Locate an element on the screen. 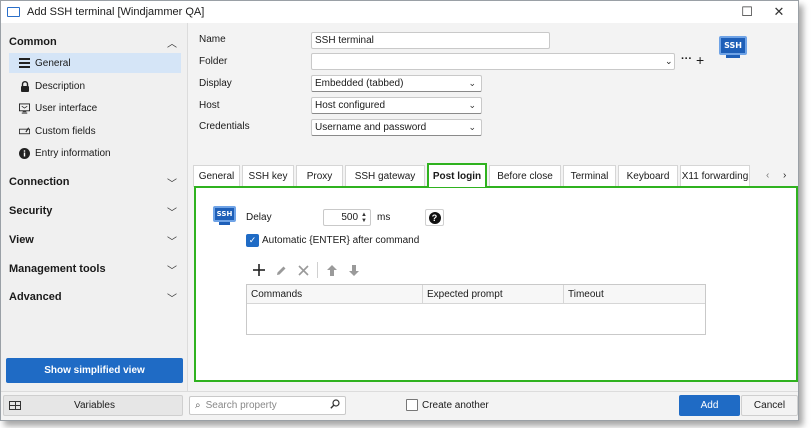 Image resolution: width=812 pixels, height=428 pixels. sidebar-item-general: General is located at coordinates (95, 63).